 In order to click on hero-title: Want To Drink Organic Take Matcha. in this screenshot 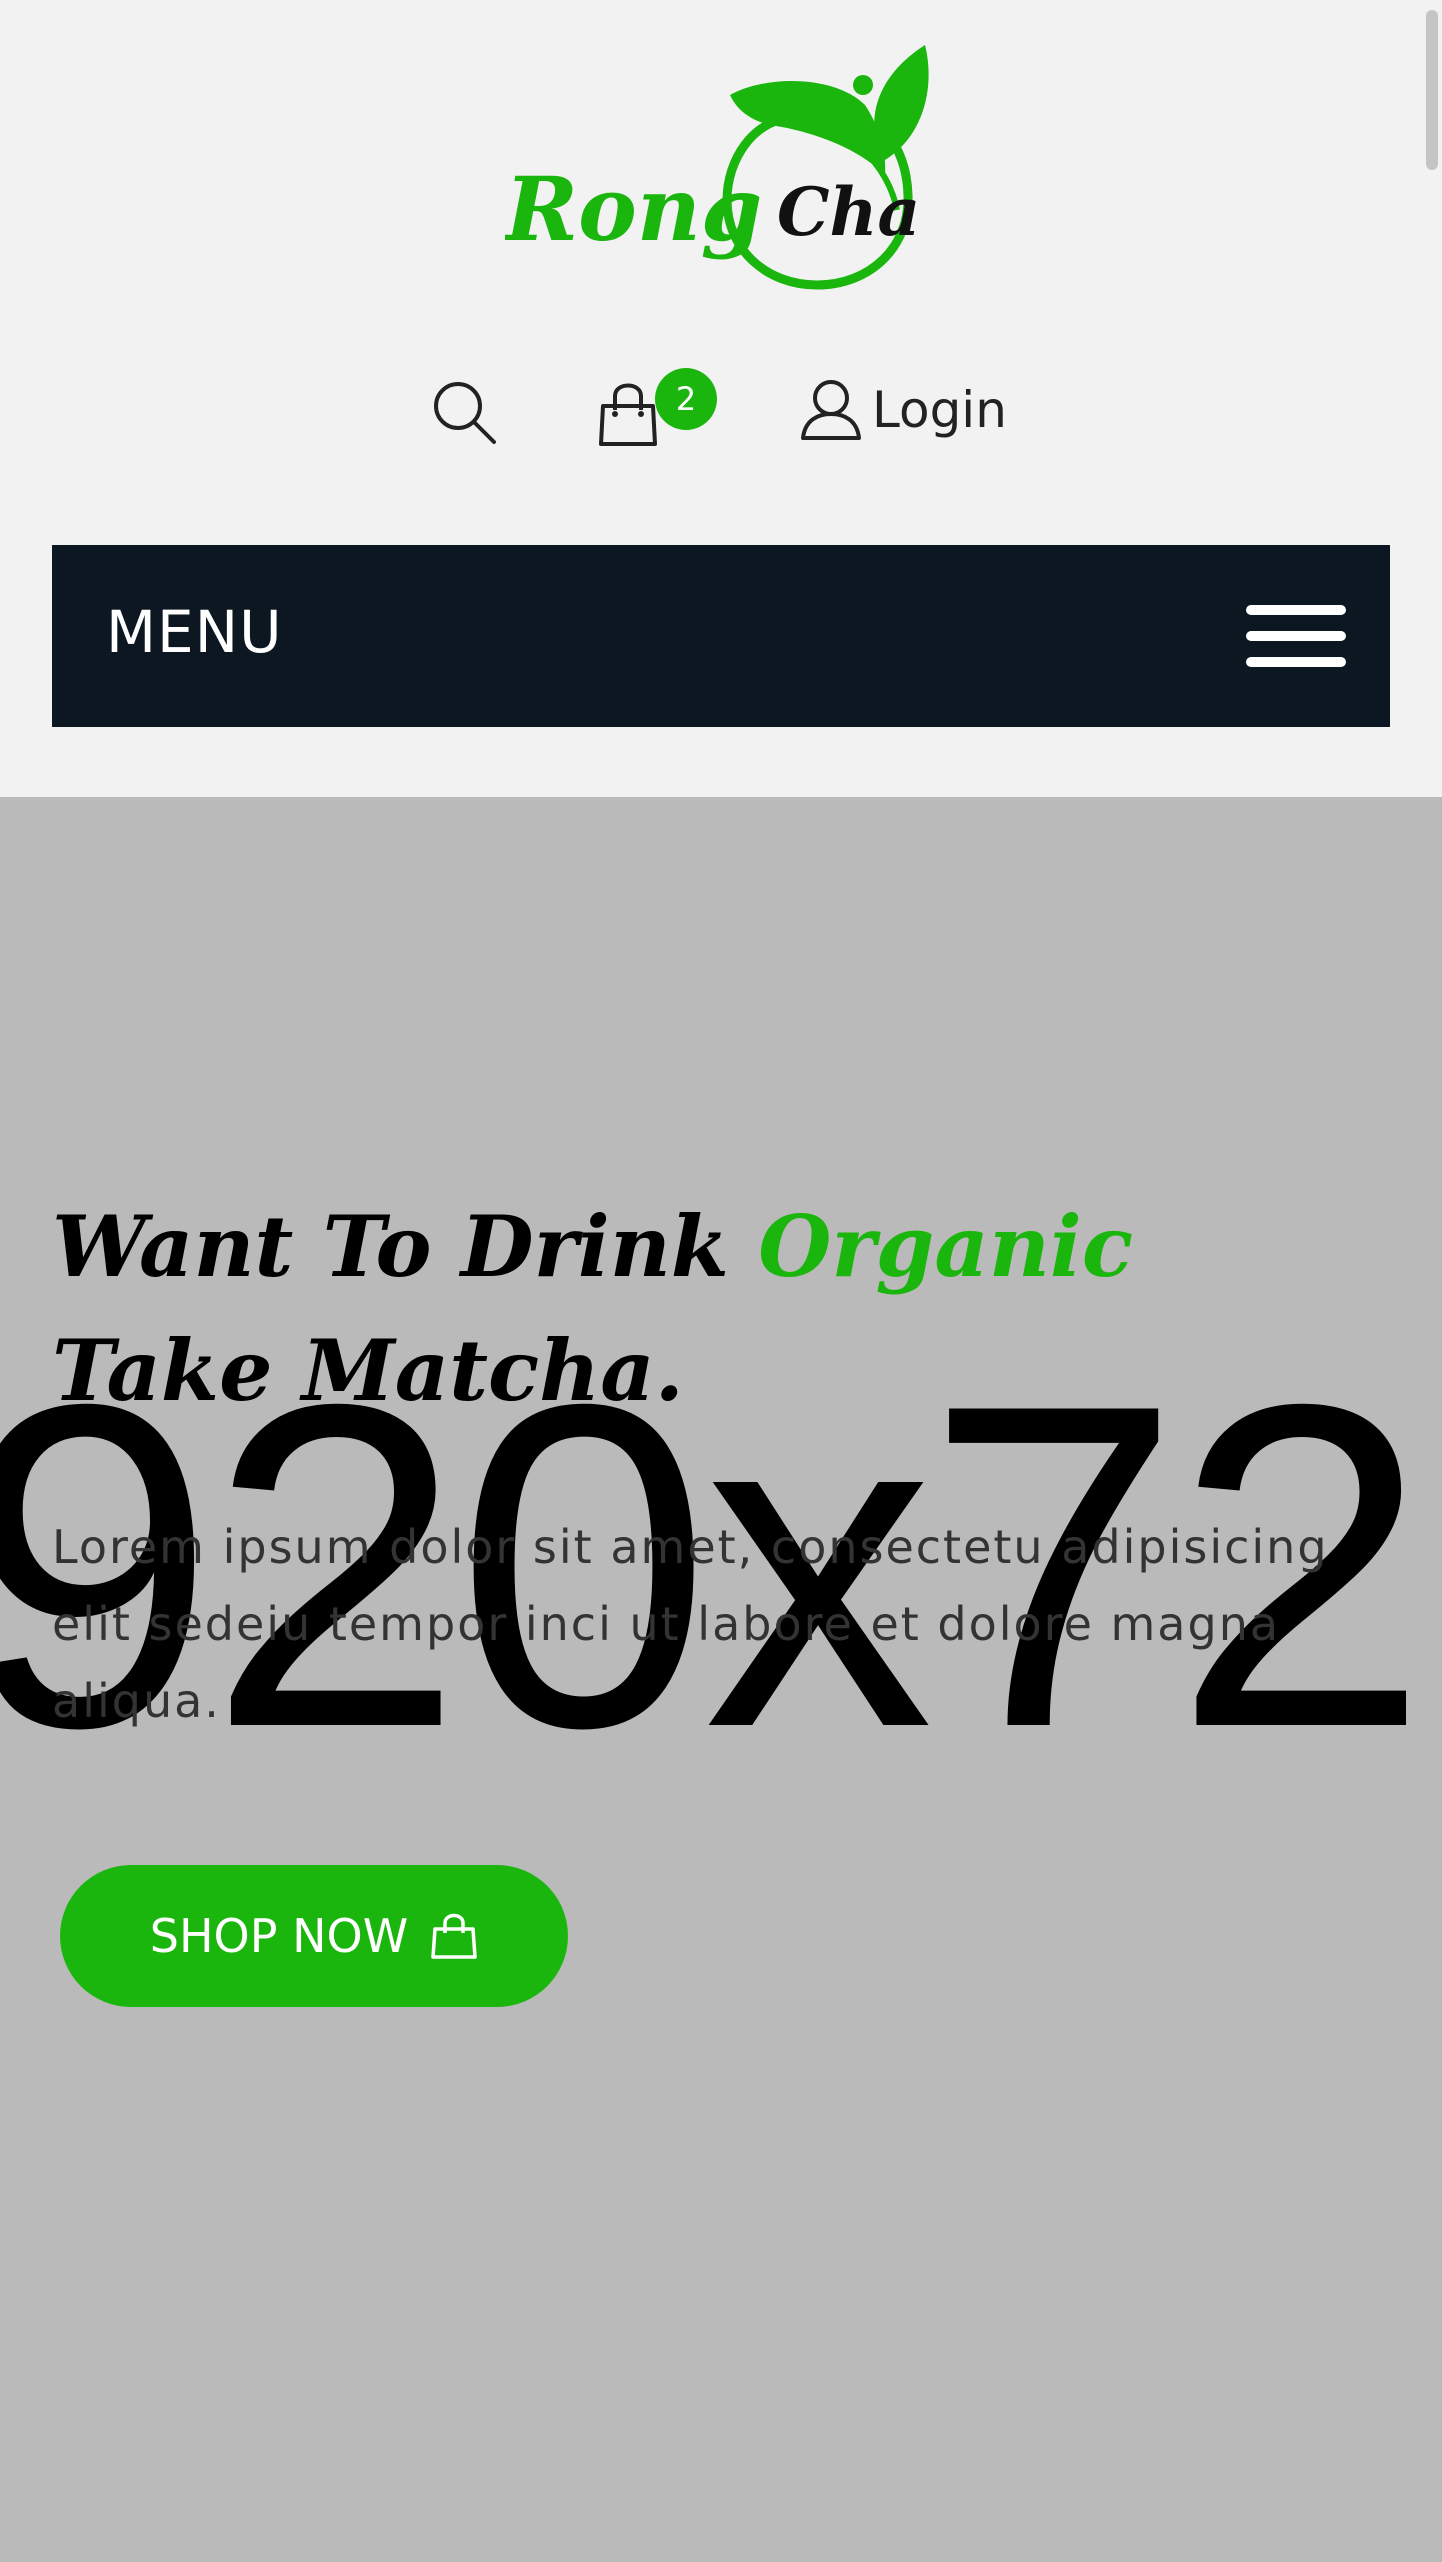, I will do `click(702, 1309)`.